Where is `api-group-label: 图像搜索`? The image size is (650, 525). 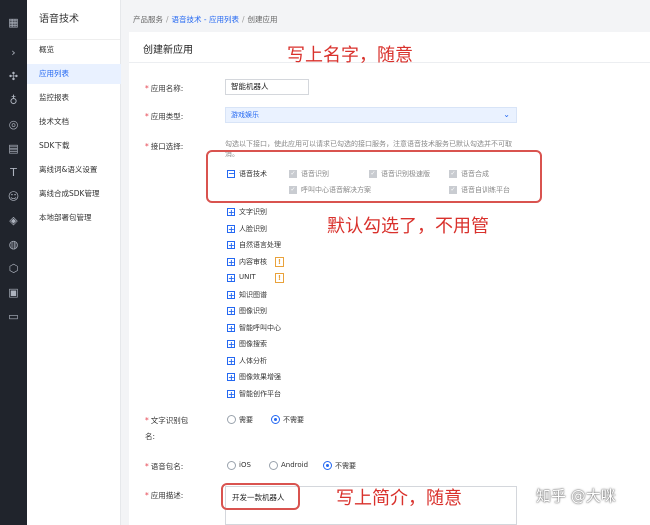 api-group-label: 图像搜索 is located at coordinates (253, 344).